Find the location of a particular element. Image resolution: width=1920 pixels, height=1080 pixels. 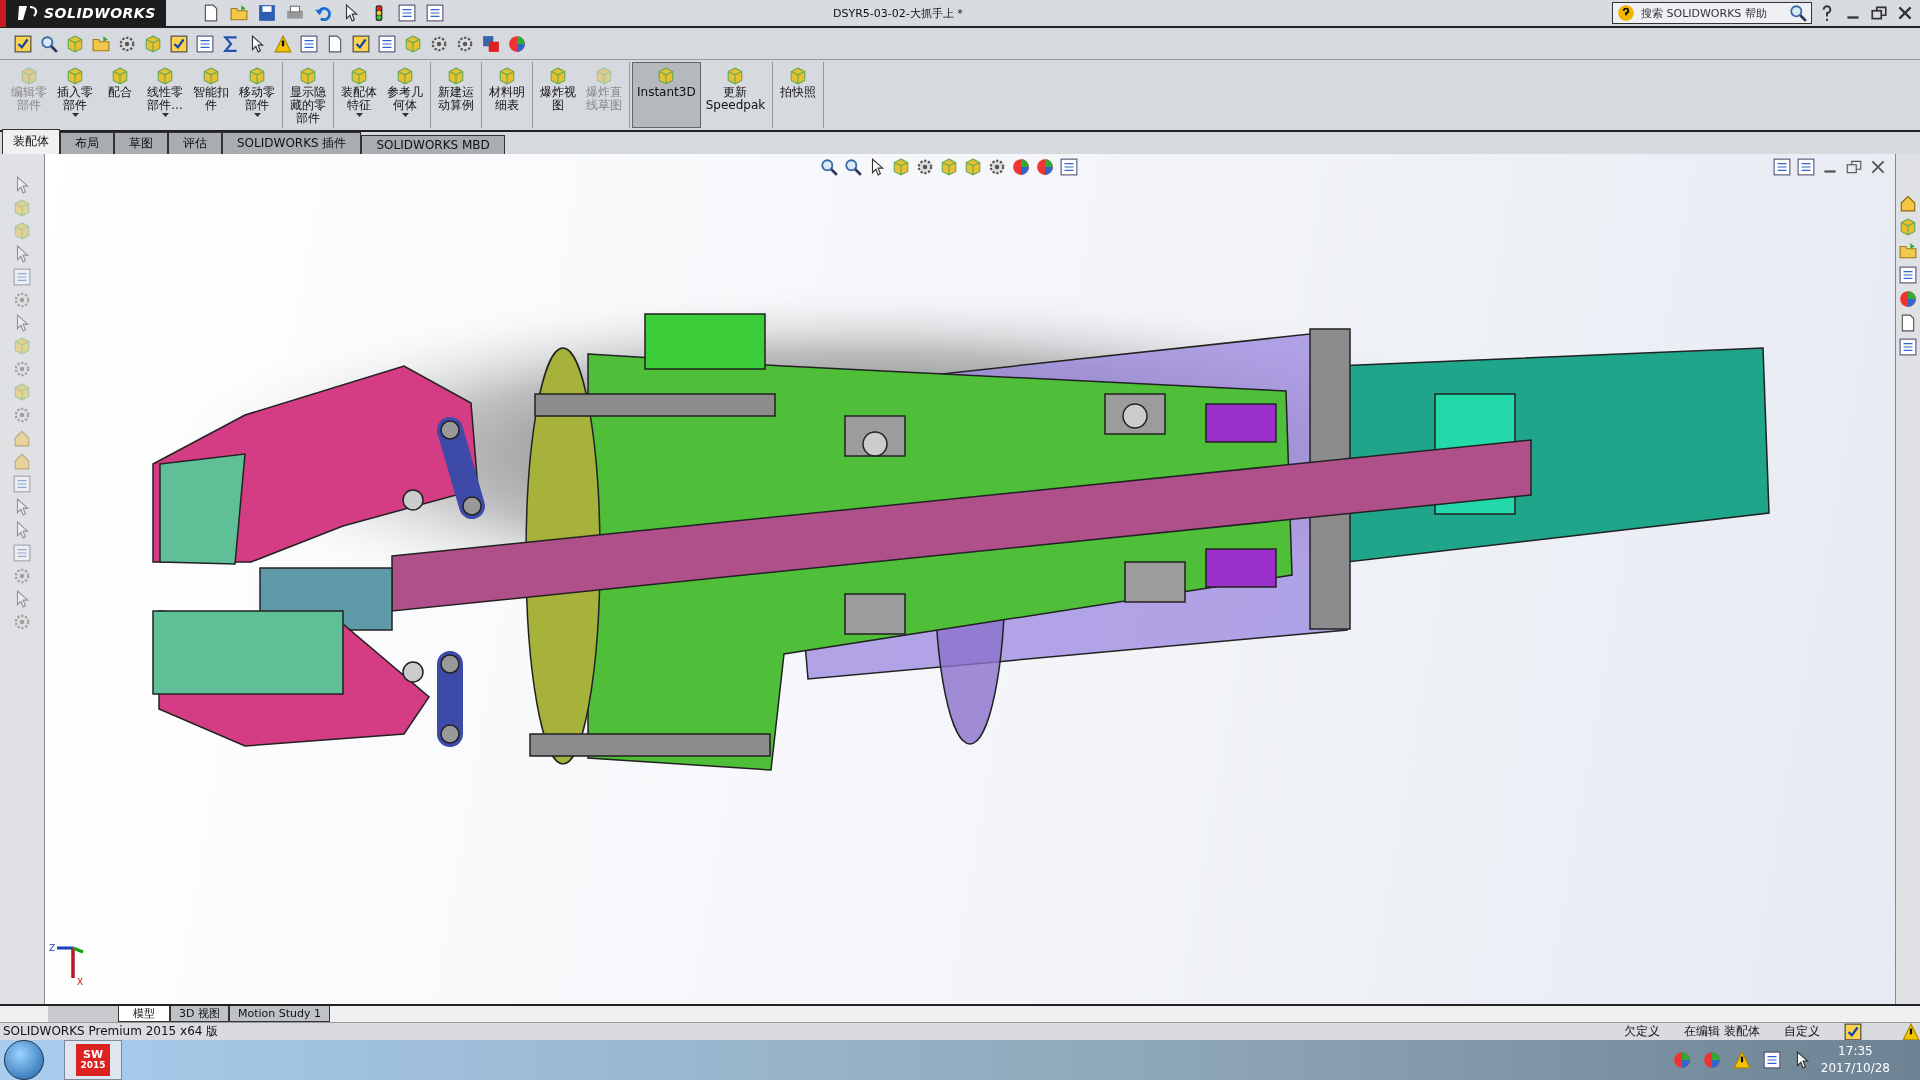

sigma-icon is located at coordinates (231, 43).